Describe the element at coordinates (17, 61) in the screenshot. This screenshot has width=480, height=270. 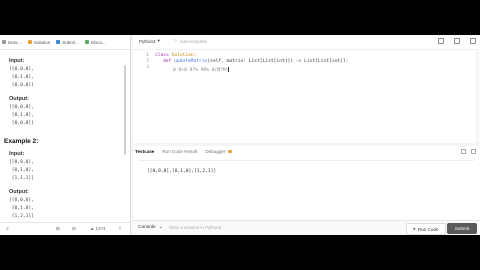
I see `example1-input-label: Input:` at that location.